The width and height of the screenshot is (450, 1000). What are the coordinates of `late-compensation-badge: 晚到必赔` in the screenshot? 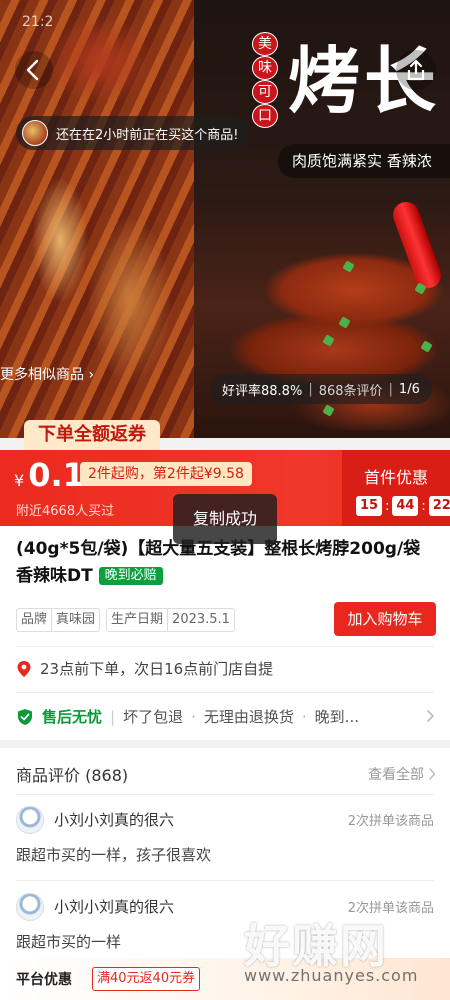 It's located at (130, 576).